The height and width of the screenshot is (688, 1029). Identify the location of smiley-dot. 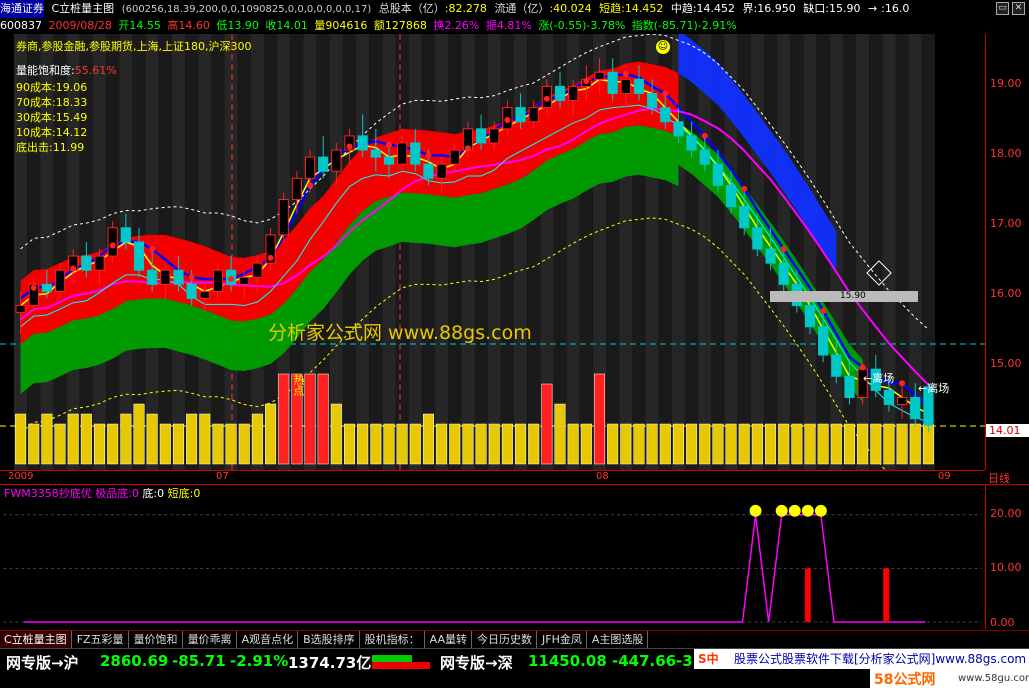
(794, 510).